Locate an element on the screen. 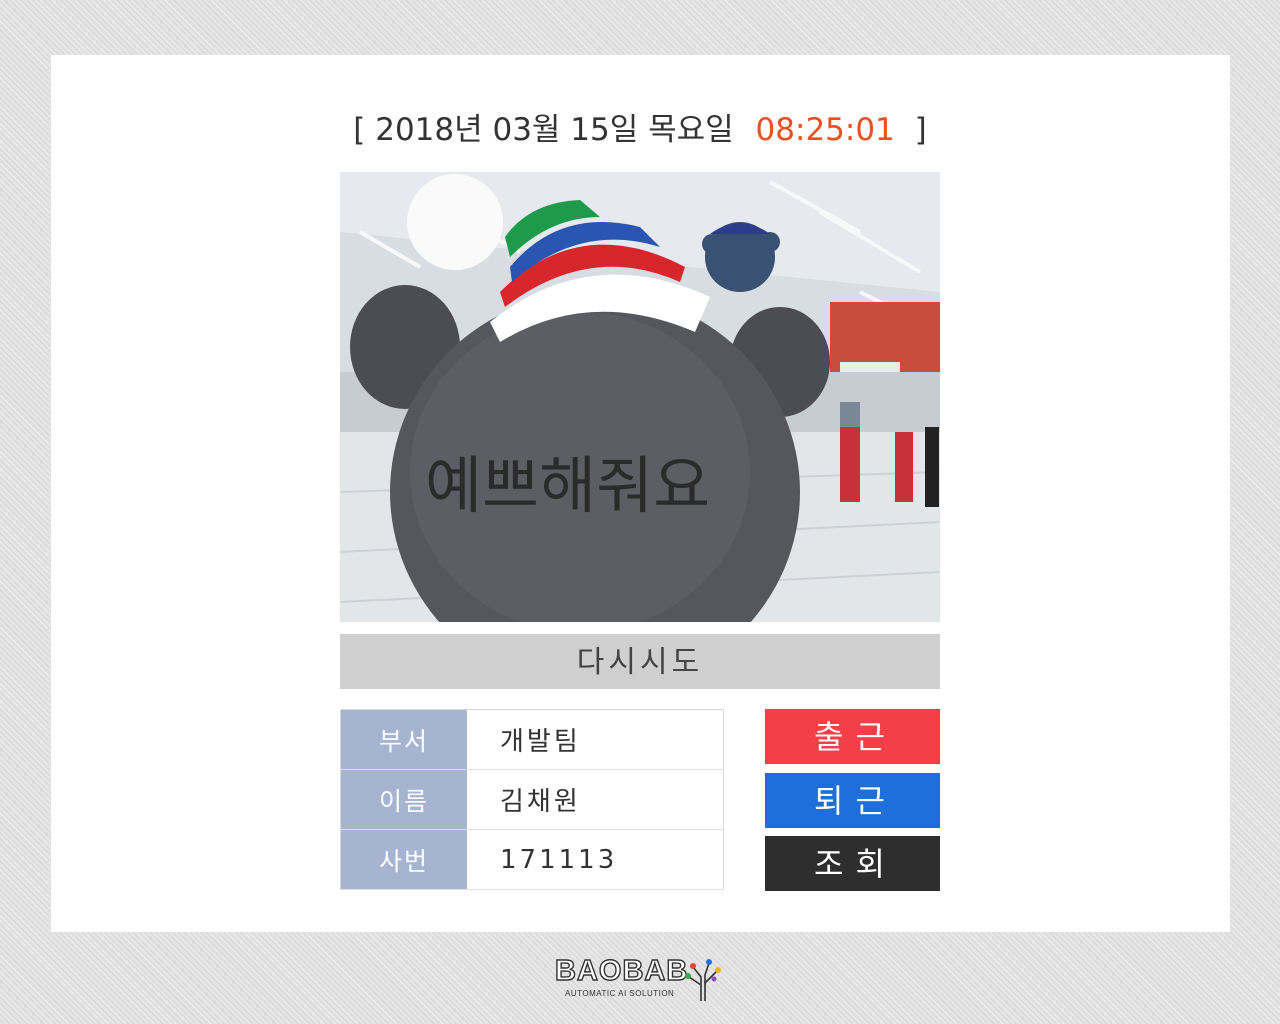 The width and height of the screenshot is (1280, 1024). table-row: 이름 김채원 is located at coordinates (532, 799).